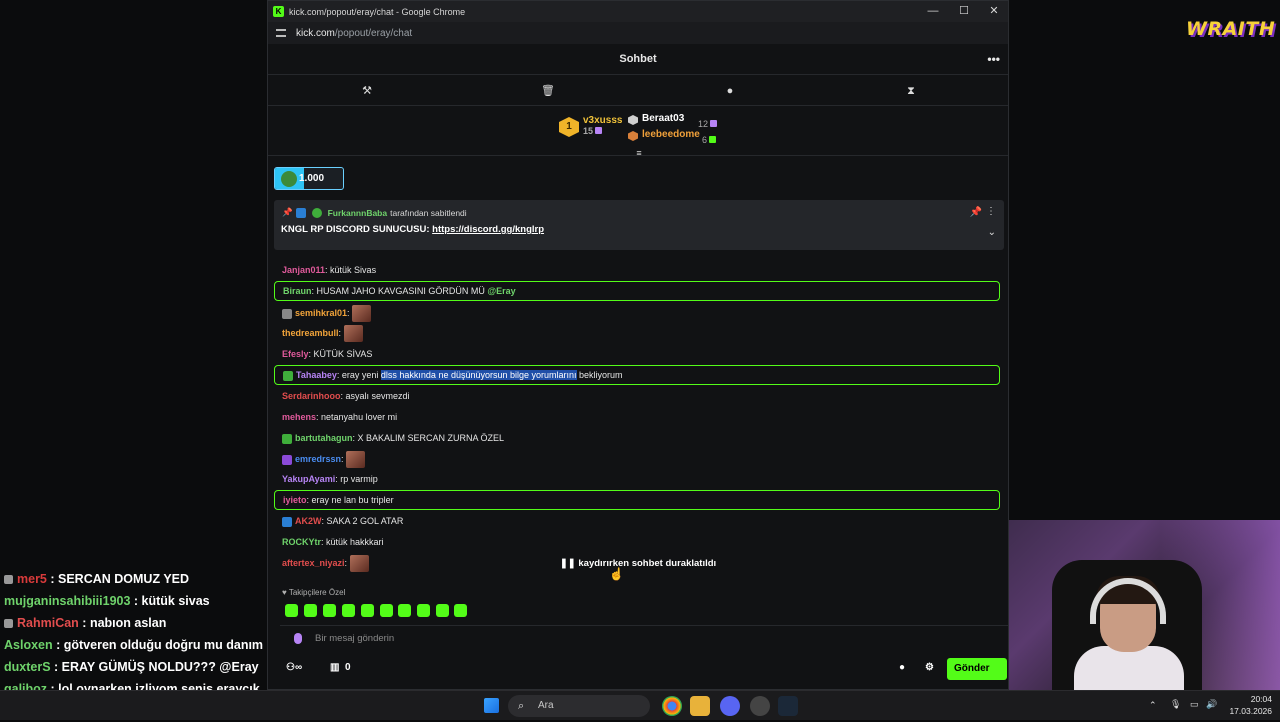  Describe the element at coordinates (294, 667) in the screenshot. I see `infinity-icon: ⚇∞` at that location.